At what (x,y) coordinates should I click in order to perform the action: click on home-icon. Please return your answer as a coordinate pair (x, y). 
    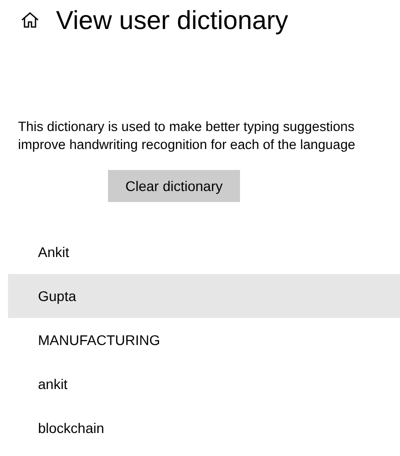
    Looking at the image, I should click on (30, 20).